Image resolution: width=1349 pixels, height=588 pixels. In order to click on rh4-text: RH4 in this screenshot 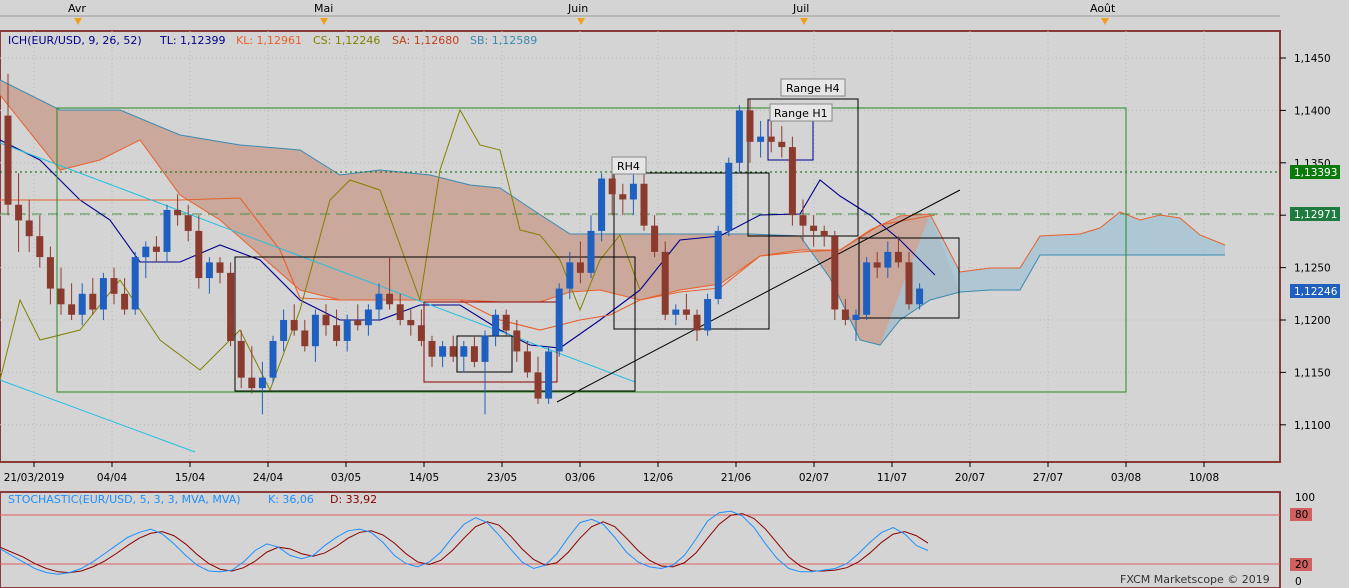, I will do `click(628, 166)`.